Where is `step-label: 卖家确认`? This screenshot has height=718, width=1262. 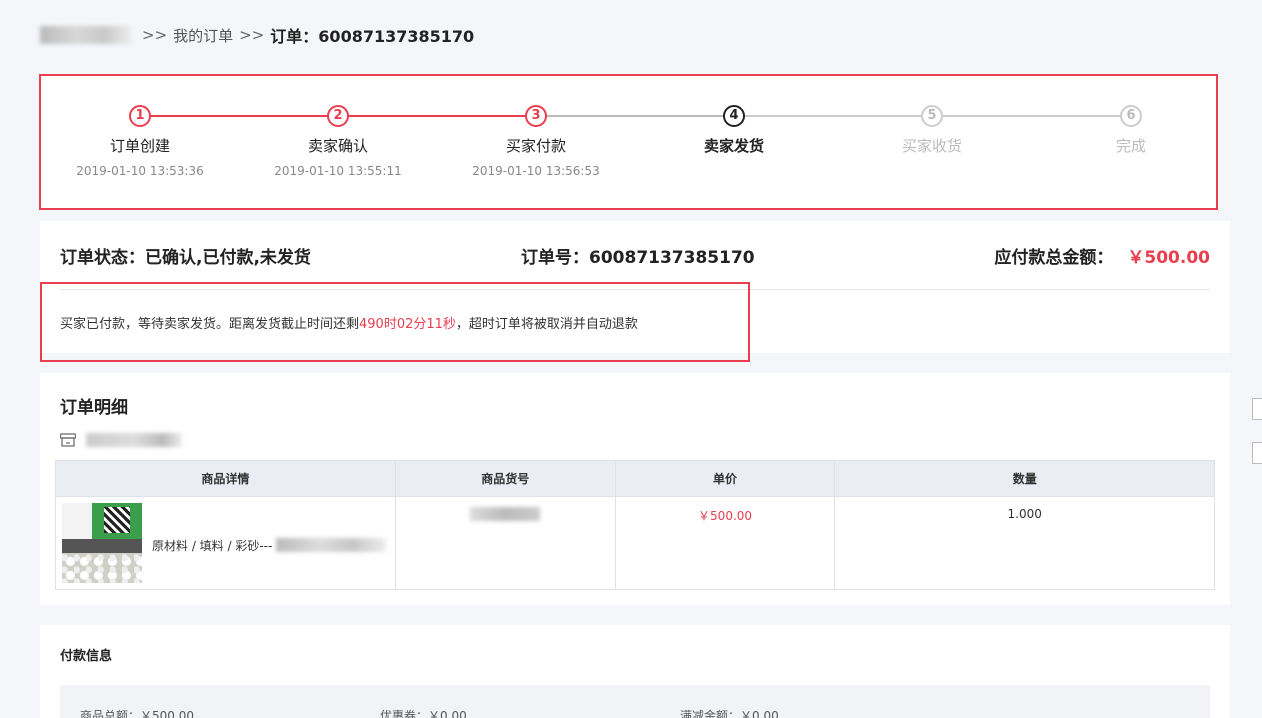 step-label: 卖家确认 is located at coordinates (337, 146).